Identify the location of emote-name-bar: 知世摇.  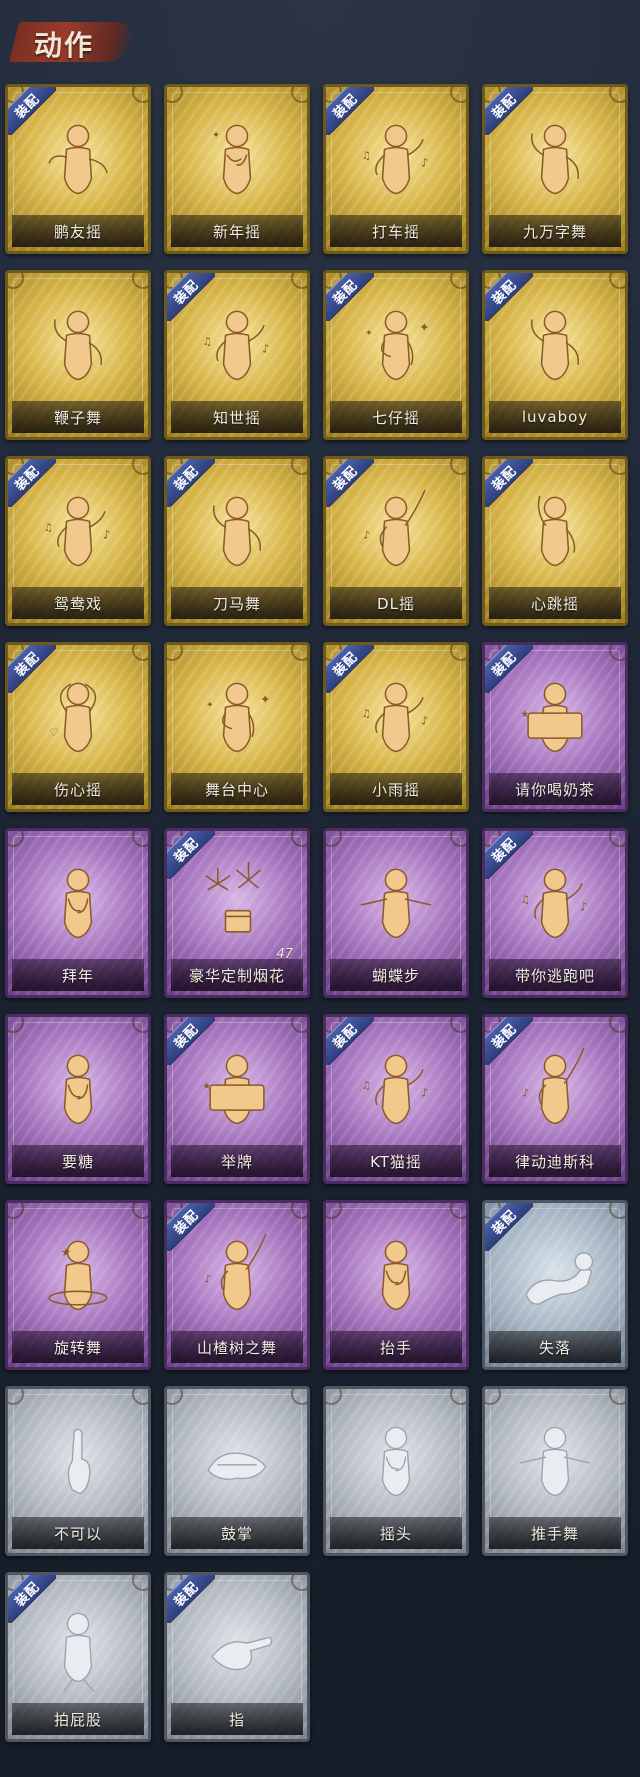
(237, 417).